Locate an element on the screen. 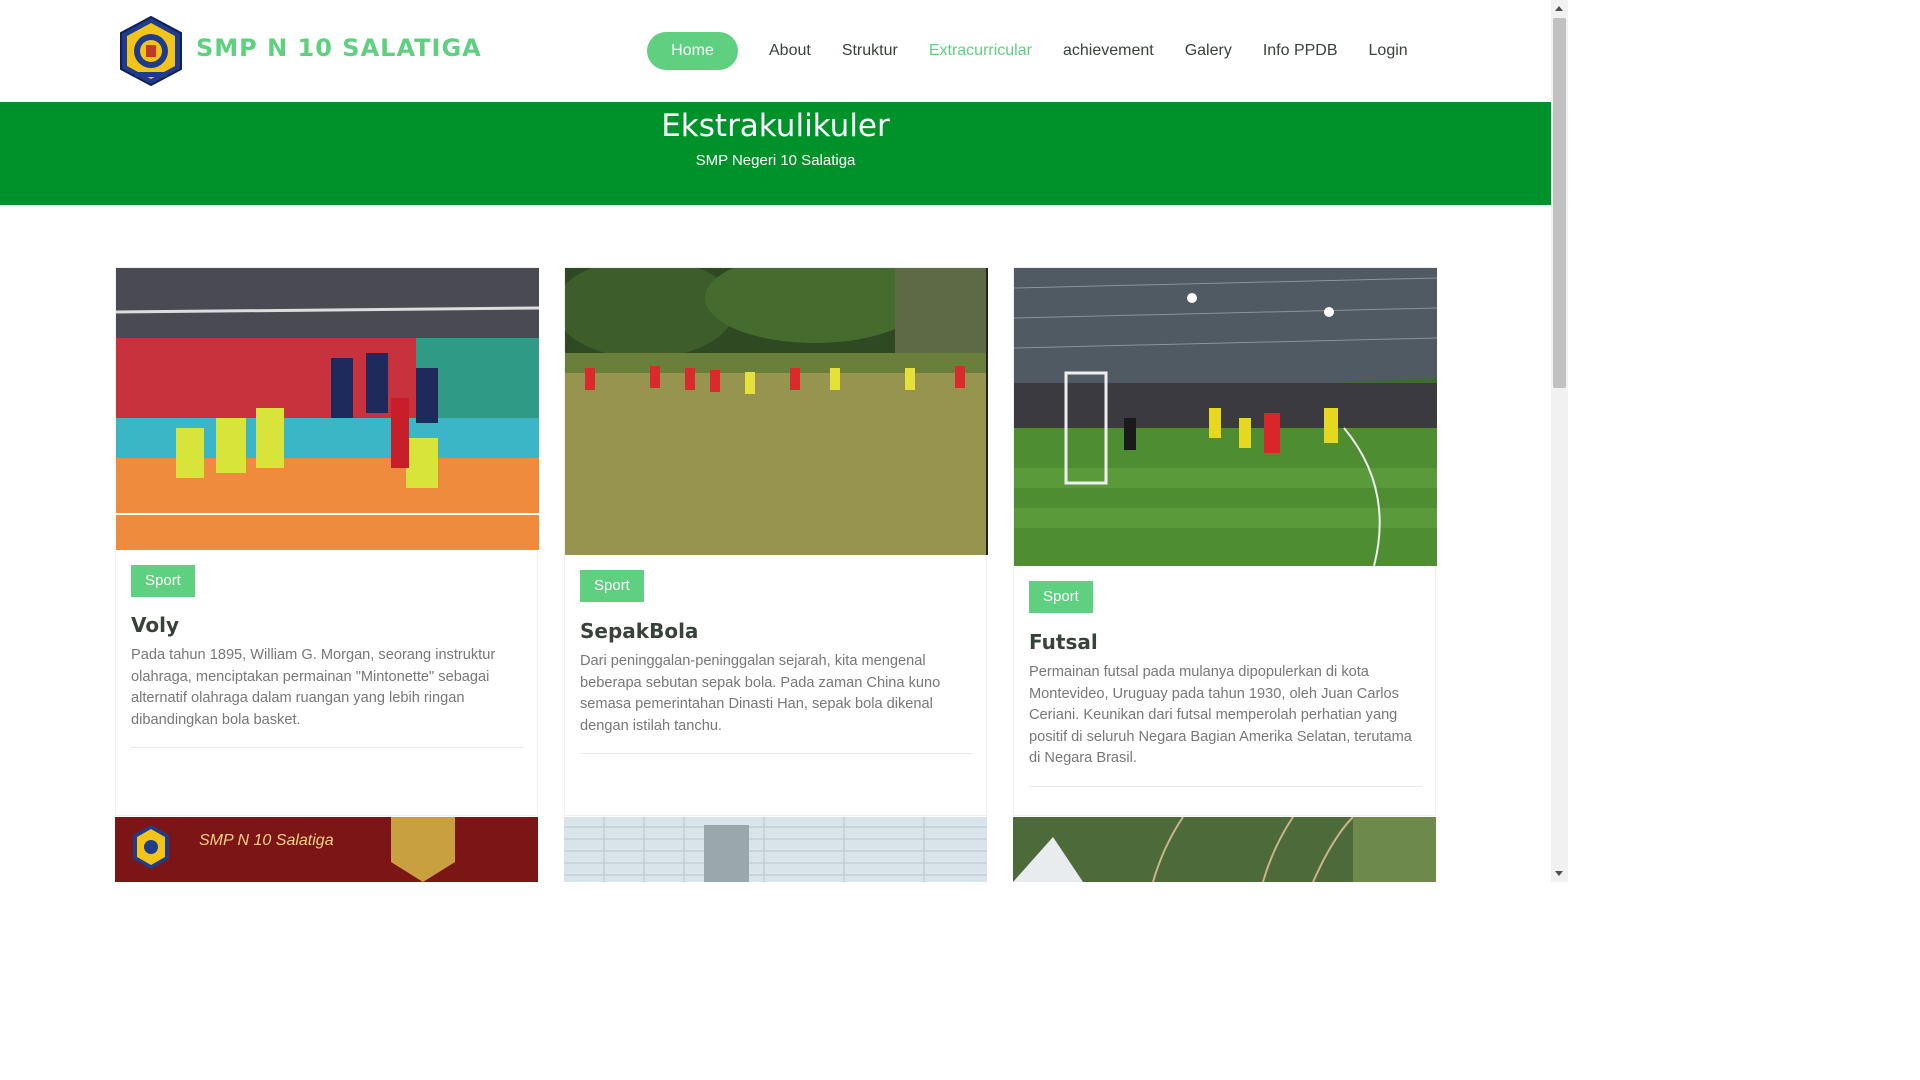 The image size is (1920, 1080). scrollbar-thumb is located at coordinates (1559, 203).